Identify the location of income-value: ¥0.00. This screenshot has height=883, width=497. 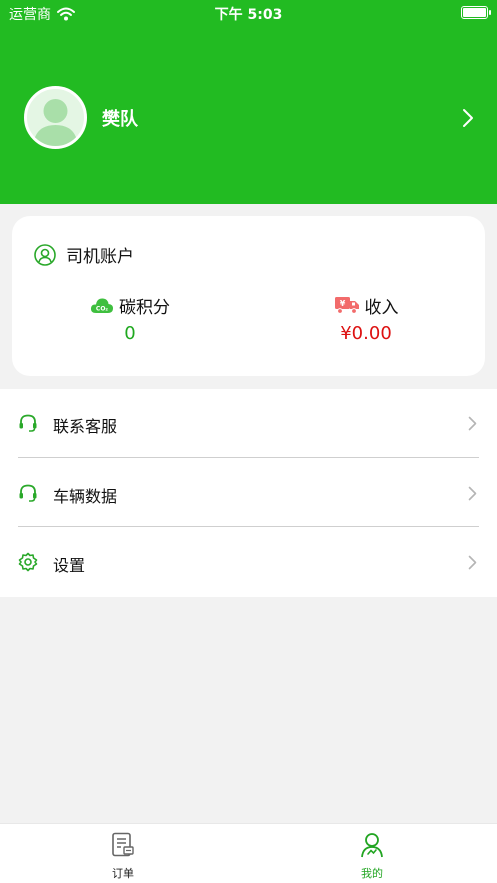
(366, 333).